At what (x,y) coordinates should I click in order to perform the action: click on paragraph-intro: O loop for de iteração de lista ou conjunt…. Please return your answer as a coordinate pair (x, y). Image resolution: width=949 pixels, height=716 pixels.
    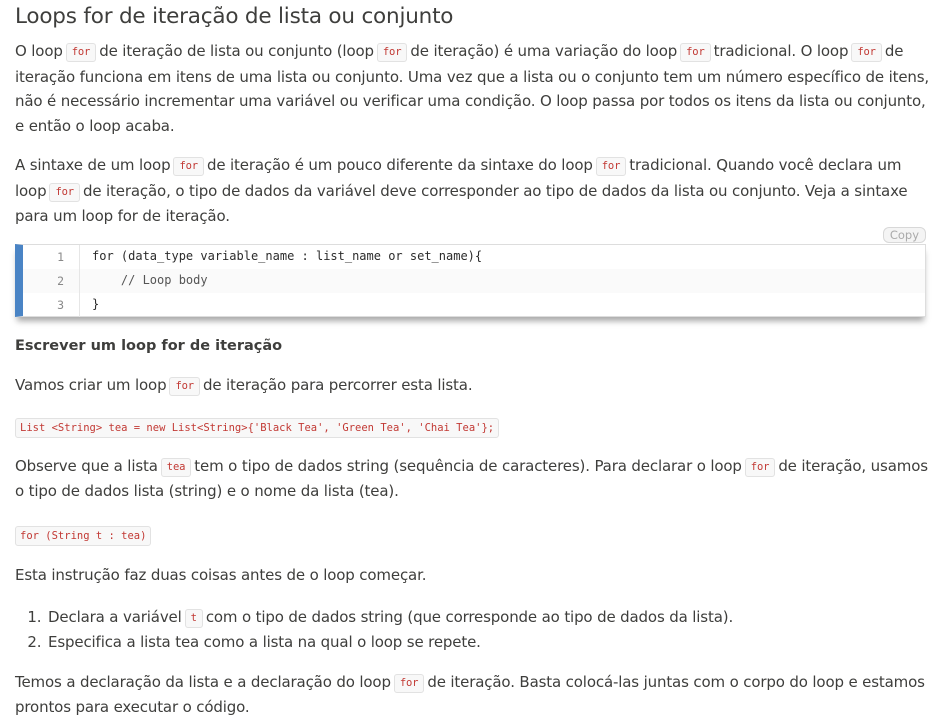
    Looking at the image, I should click on (474, 88).